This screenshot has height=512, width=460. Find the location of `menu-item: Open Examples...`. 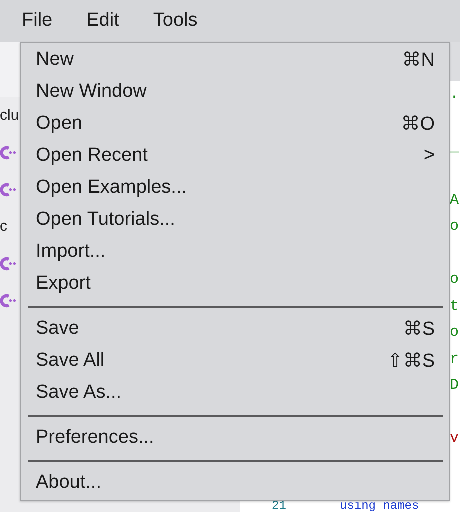

menu-item: Open Examples... is located at coordinates (235, 188).